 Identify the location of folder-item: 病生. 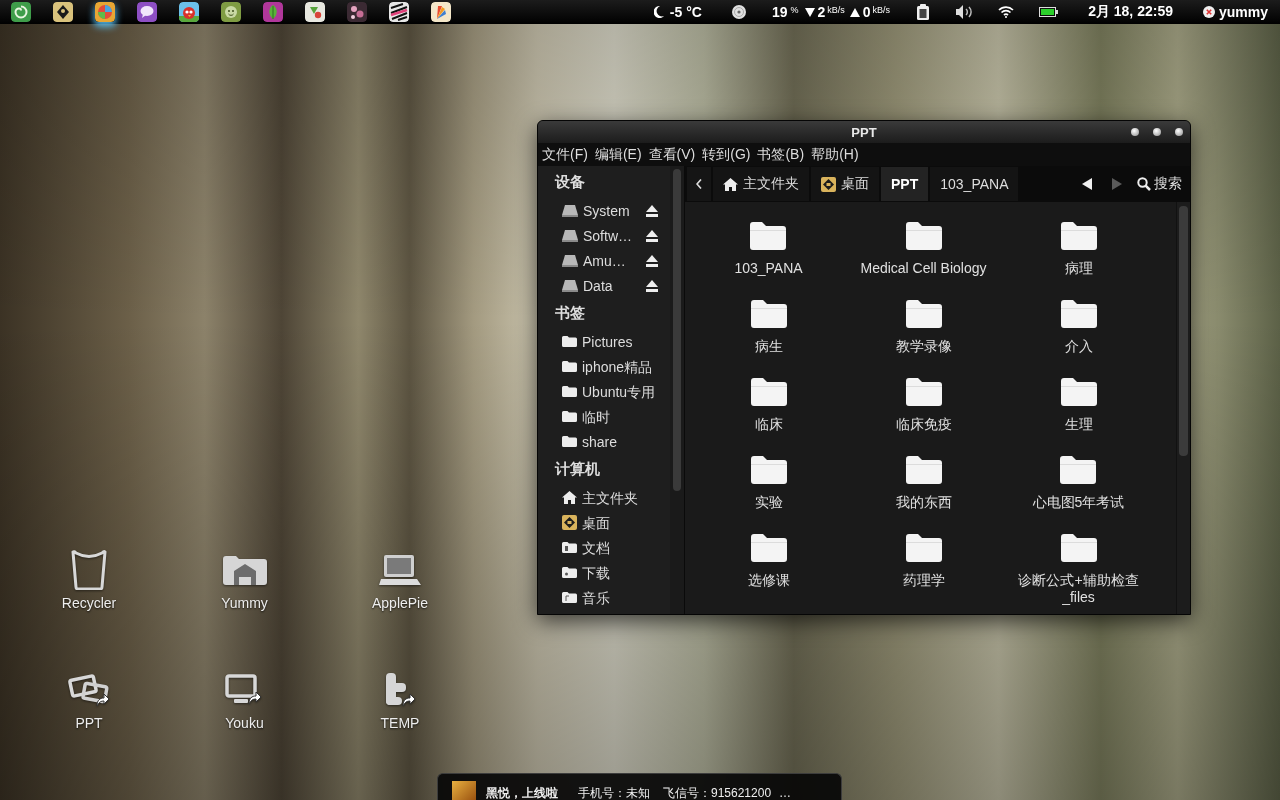
(768, 323).